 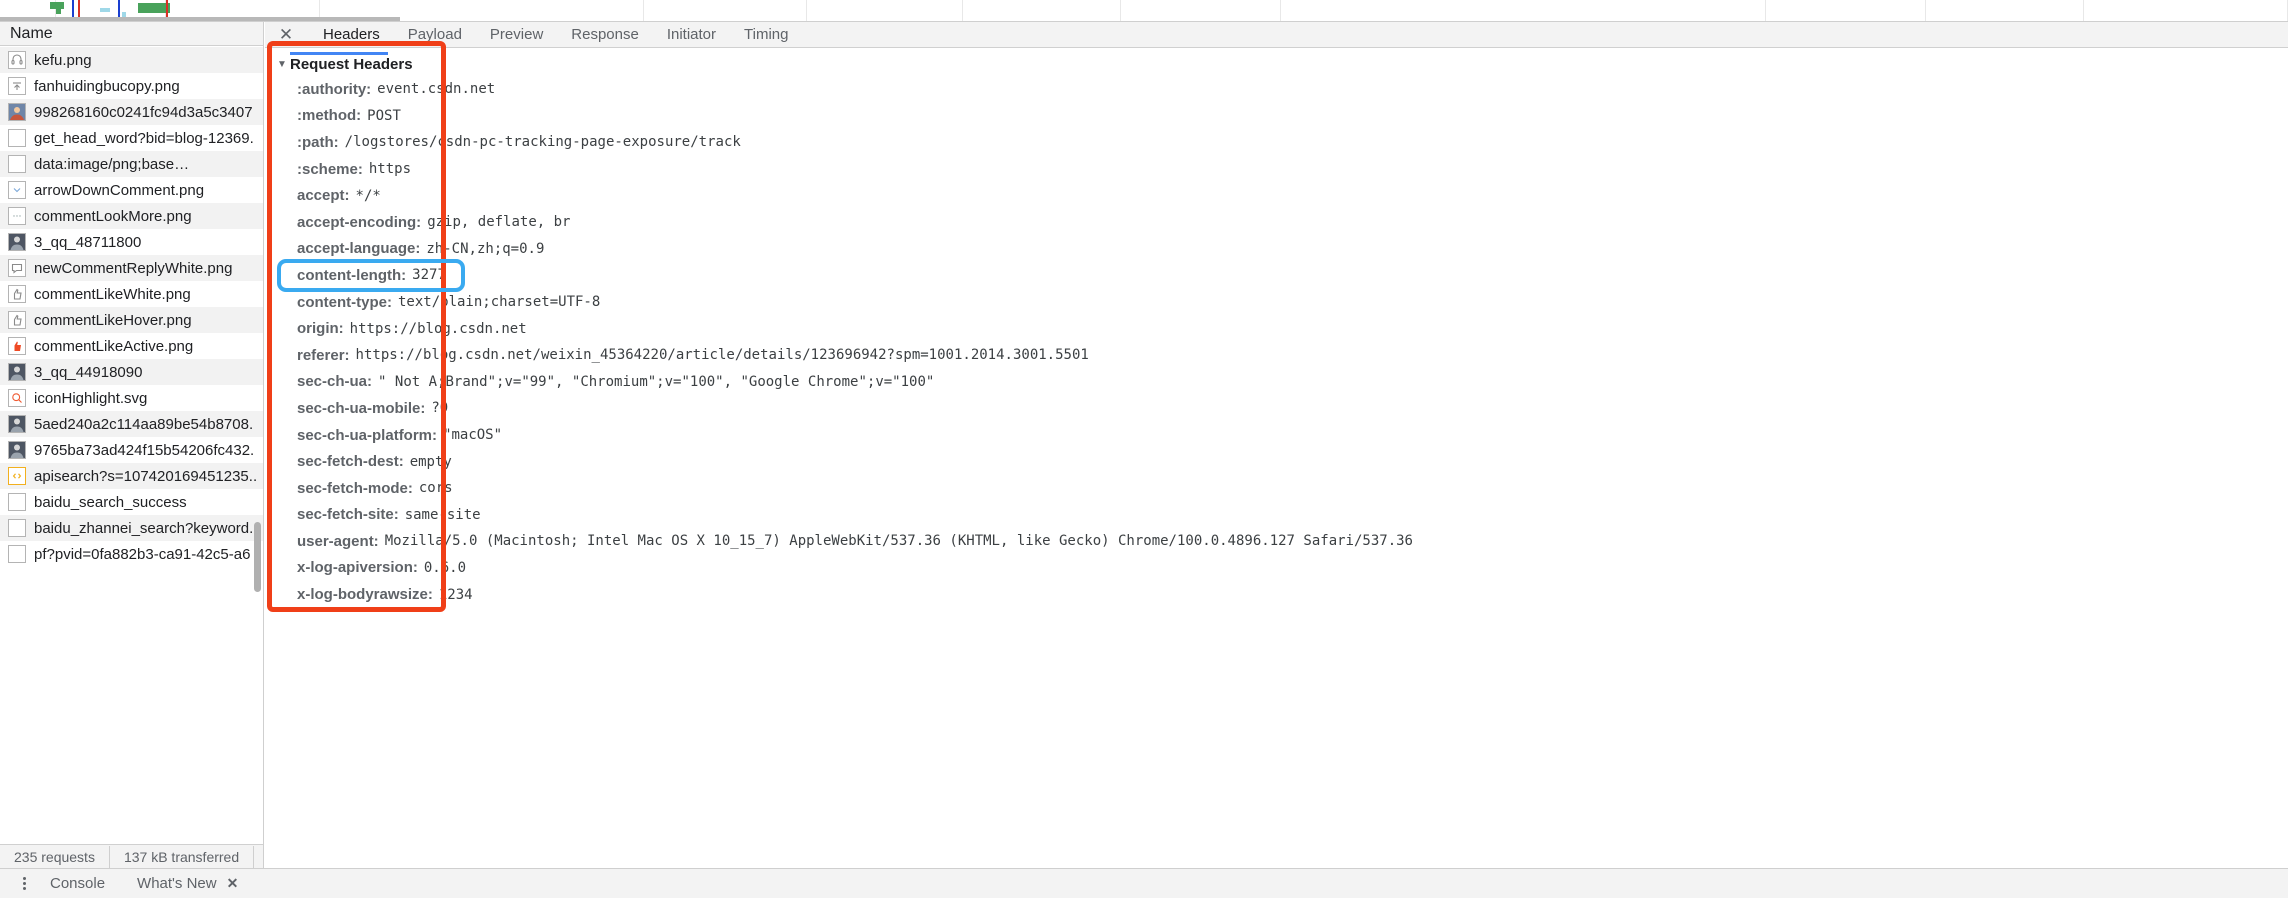 I want to click on request-name: 3_qq_48711800, so click(x=88, y=242).